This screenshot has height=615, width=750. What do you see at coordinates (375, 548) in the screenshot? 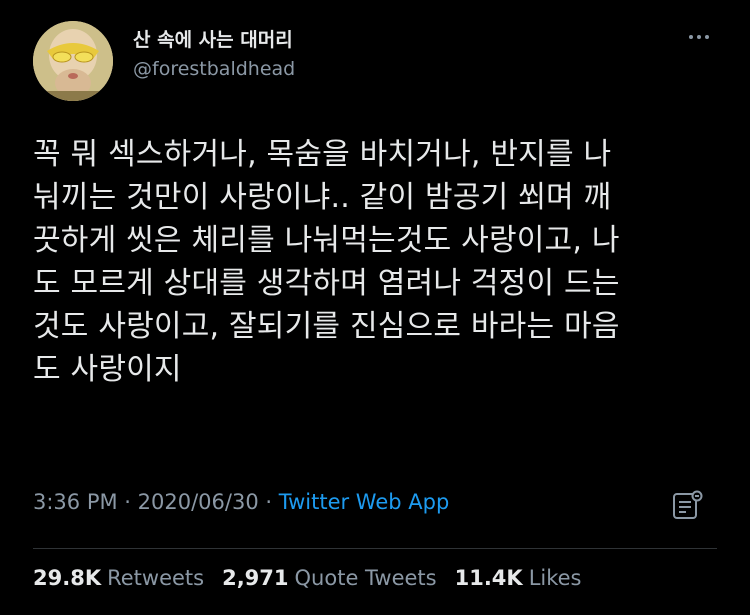
I see `divider` at bounding box center [375, 548].